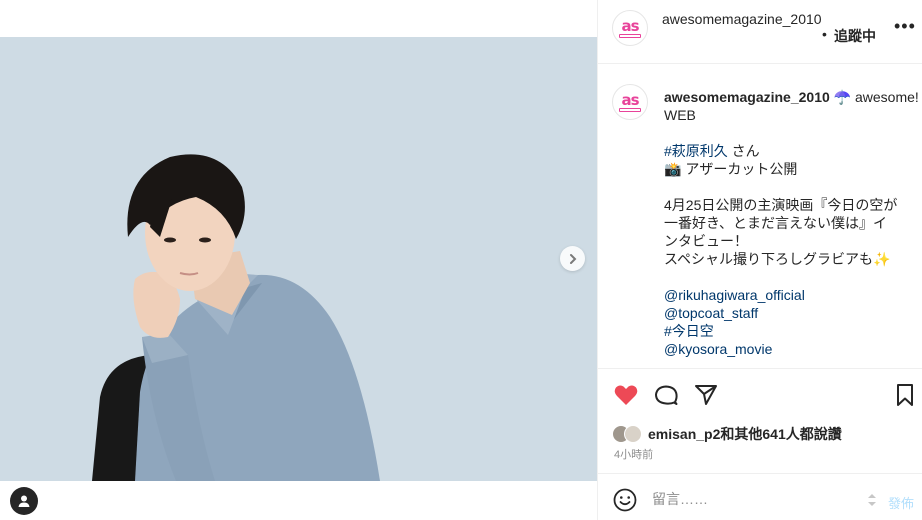 The image size is (922, 520). I want to click on more-icon: •••, so click(905, 26).